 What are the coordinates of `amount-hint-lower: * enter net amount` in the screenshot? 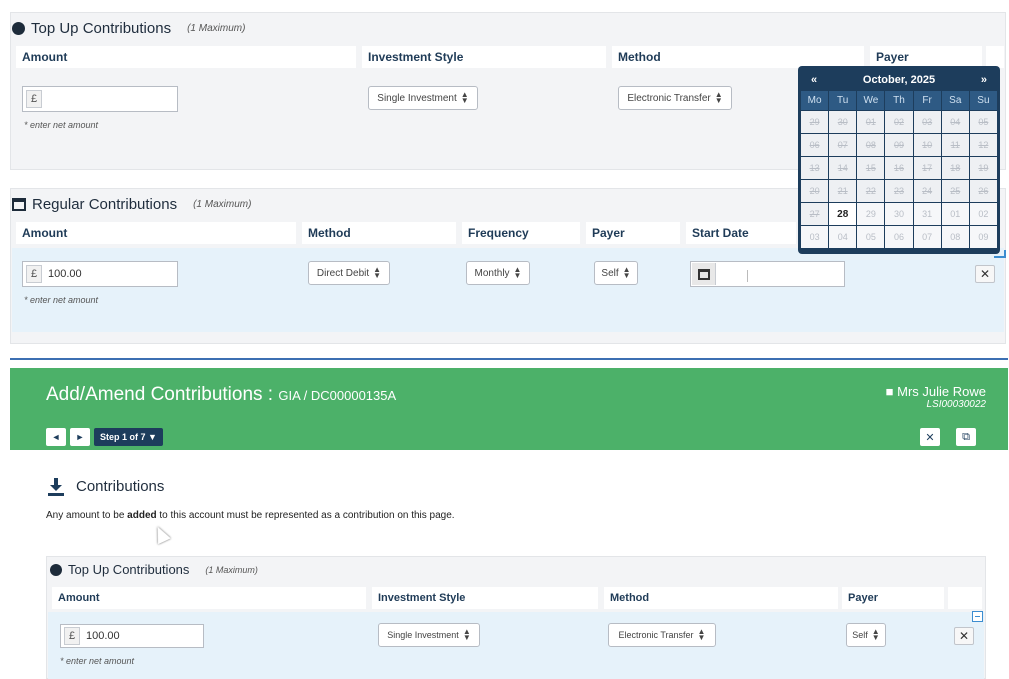 It's located at (97, 661).